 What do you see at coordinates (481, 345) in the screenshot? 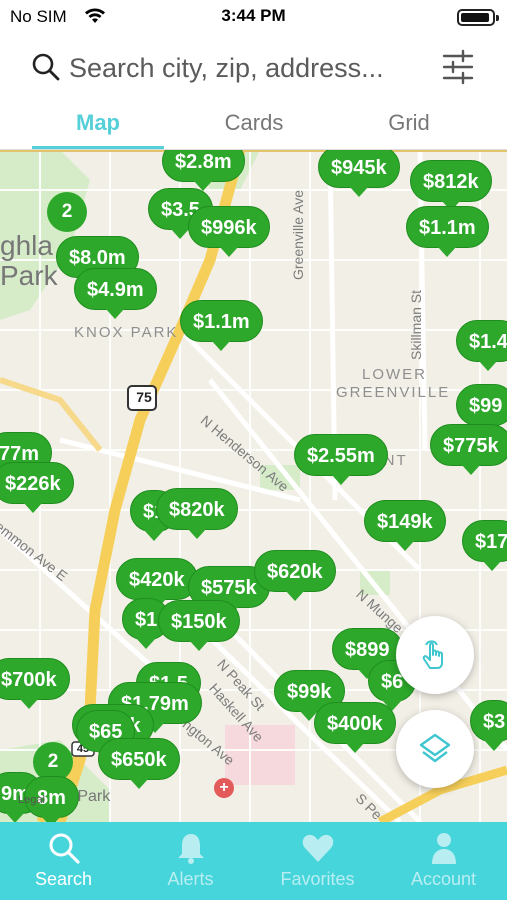
I see `price-marker: $1.4` at bounding box center [481, 345].